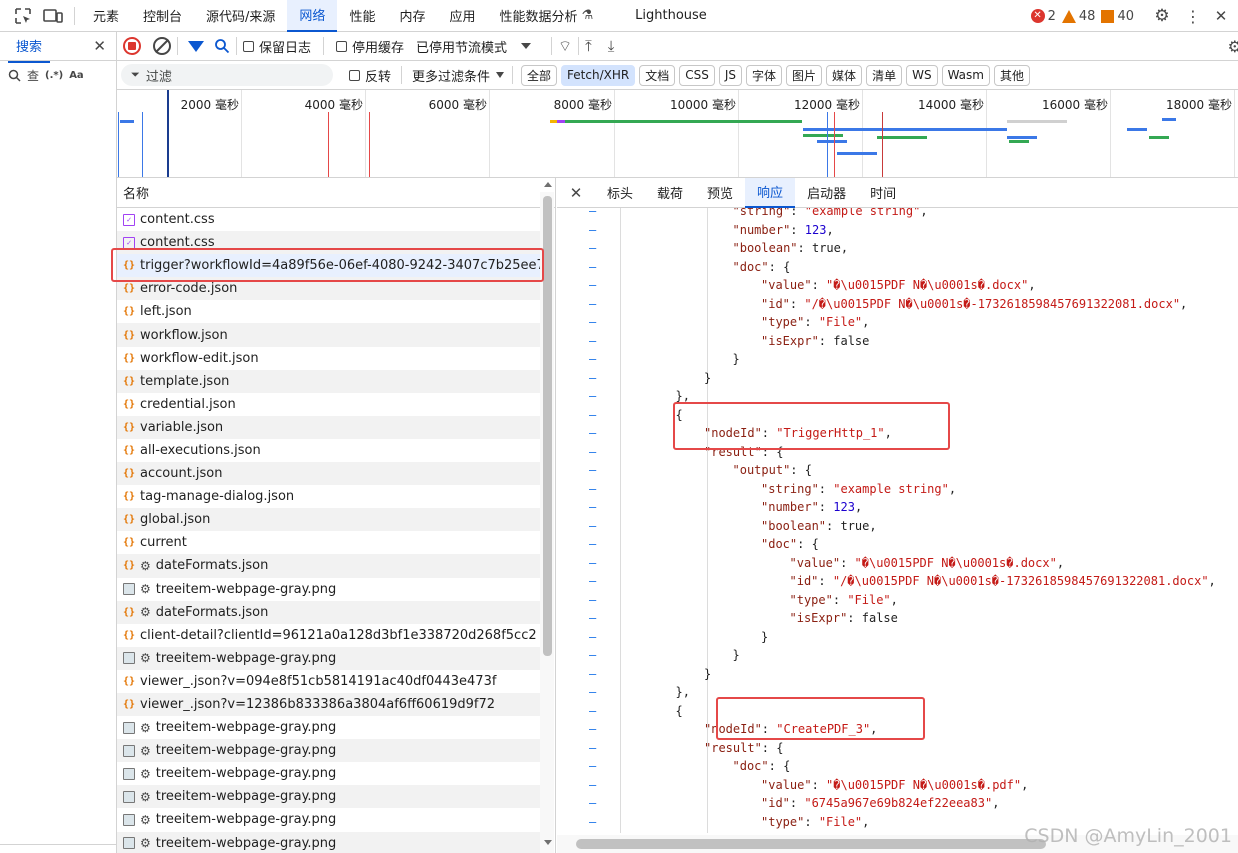 This screenshot has height=853, width=1238. What do you see at coordinates (329, 289) in the screenshot?
I see `request-row: {} error-code.json` at bounding box center [329, 289].